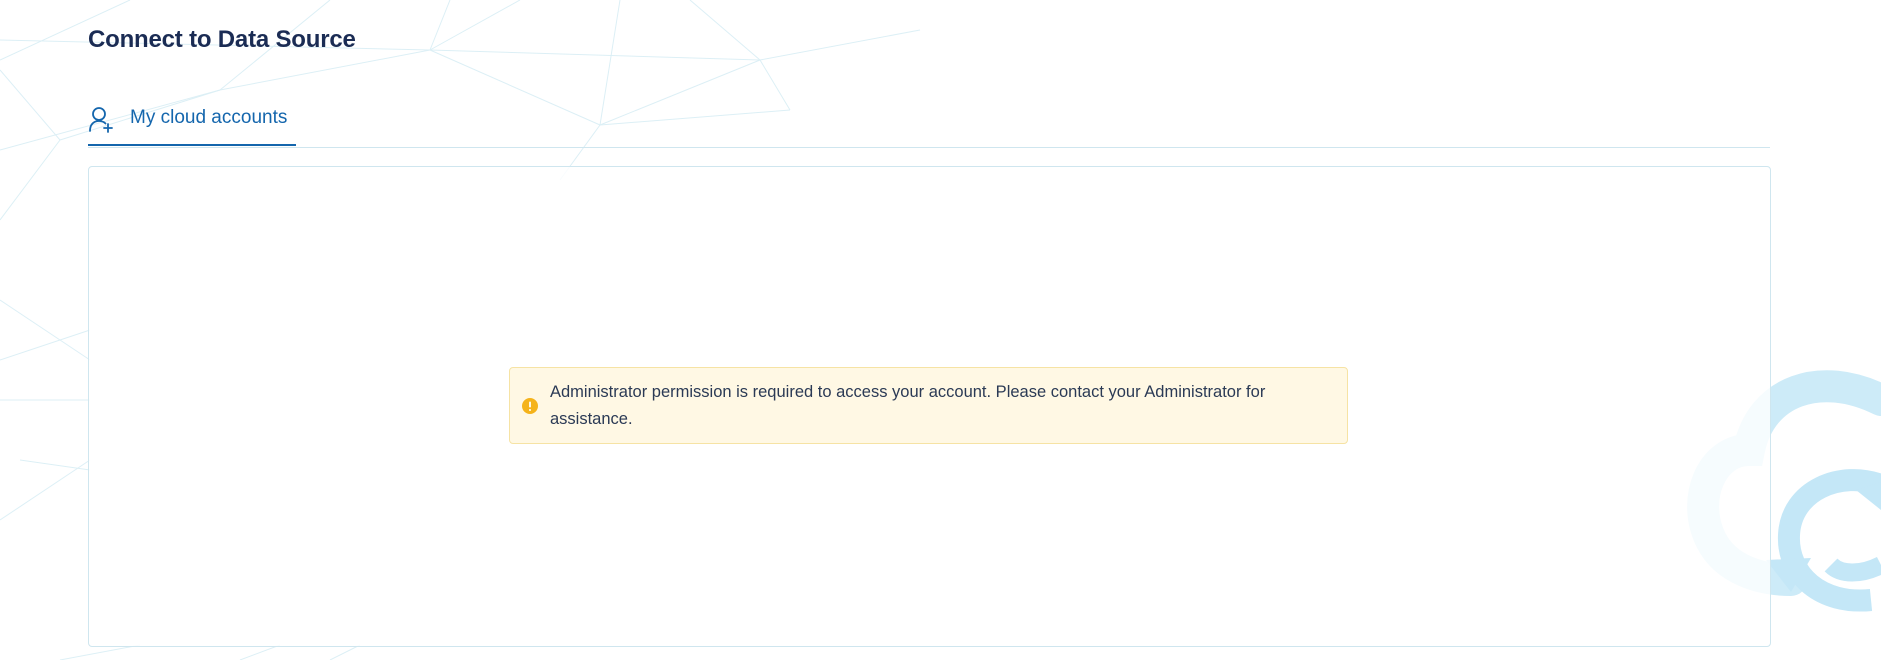  What do you see at coordinates (222, 39) in the screenshot?
I see `page-title: Connect to Data Source` at bounding box center [222, 39].